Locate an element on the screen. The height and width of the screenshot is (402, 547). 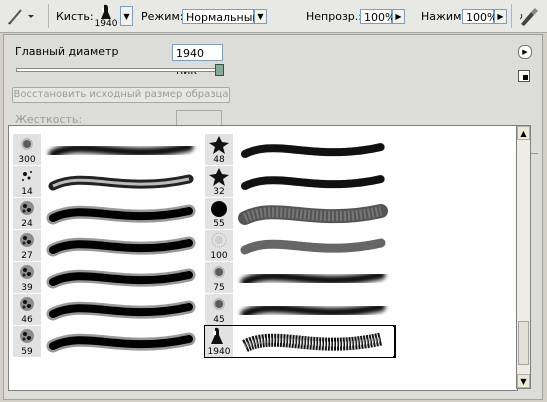
brush-size-label: 39 is located at coordinates (27, 288).